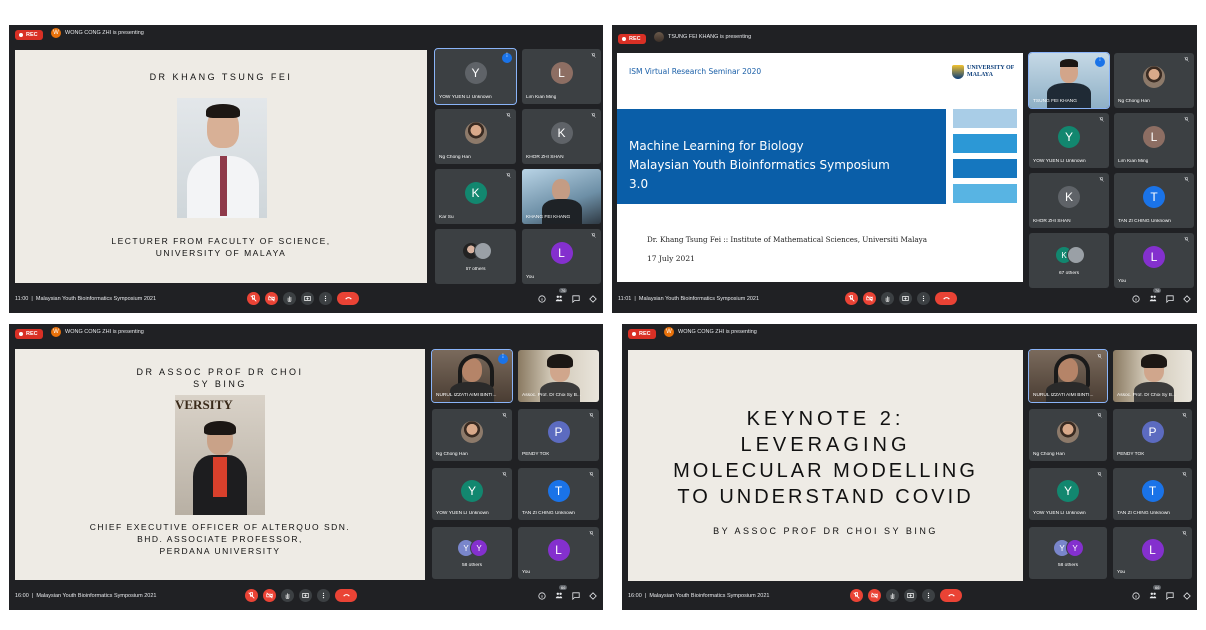 Image resolution: width=1206 pixels, height=630 pixels. Describe the element at coordinates (475, 76) in the screenshot. I see `participant-tile: Y ⁞ YOW YUEN LI Unknown` at that location.